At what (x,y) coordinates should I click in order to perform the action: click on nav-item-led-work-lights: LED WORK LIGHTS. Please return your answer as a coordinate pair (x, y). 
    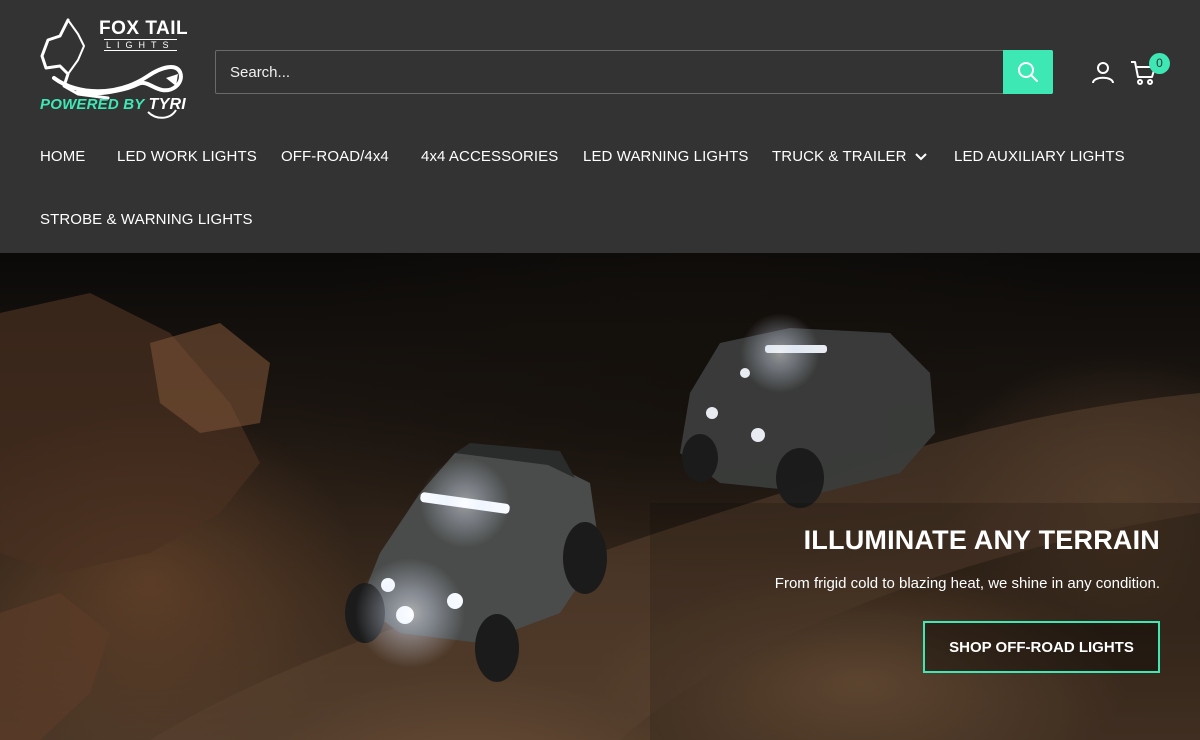
    Looking at the image, I should click on (187, 156).